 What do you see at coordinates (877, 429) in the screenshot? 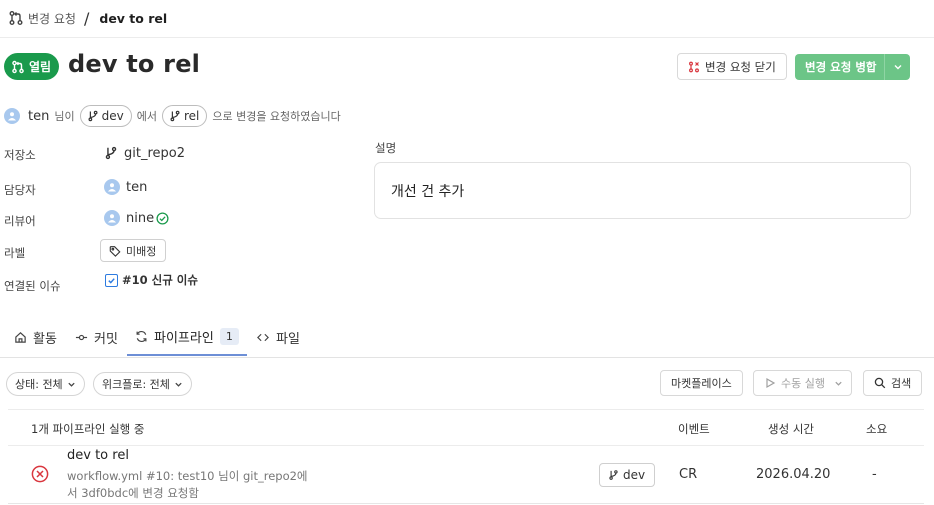
I see `column-header-duration: 소요` at bounding box center [877, 429].